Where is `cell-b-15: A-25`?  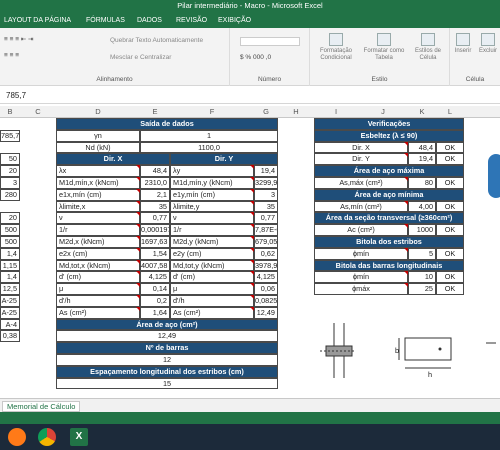 cell-b-15: A-25 is located at coordinates (10, 312).